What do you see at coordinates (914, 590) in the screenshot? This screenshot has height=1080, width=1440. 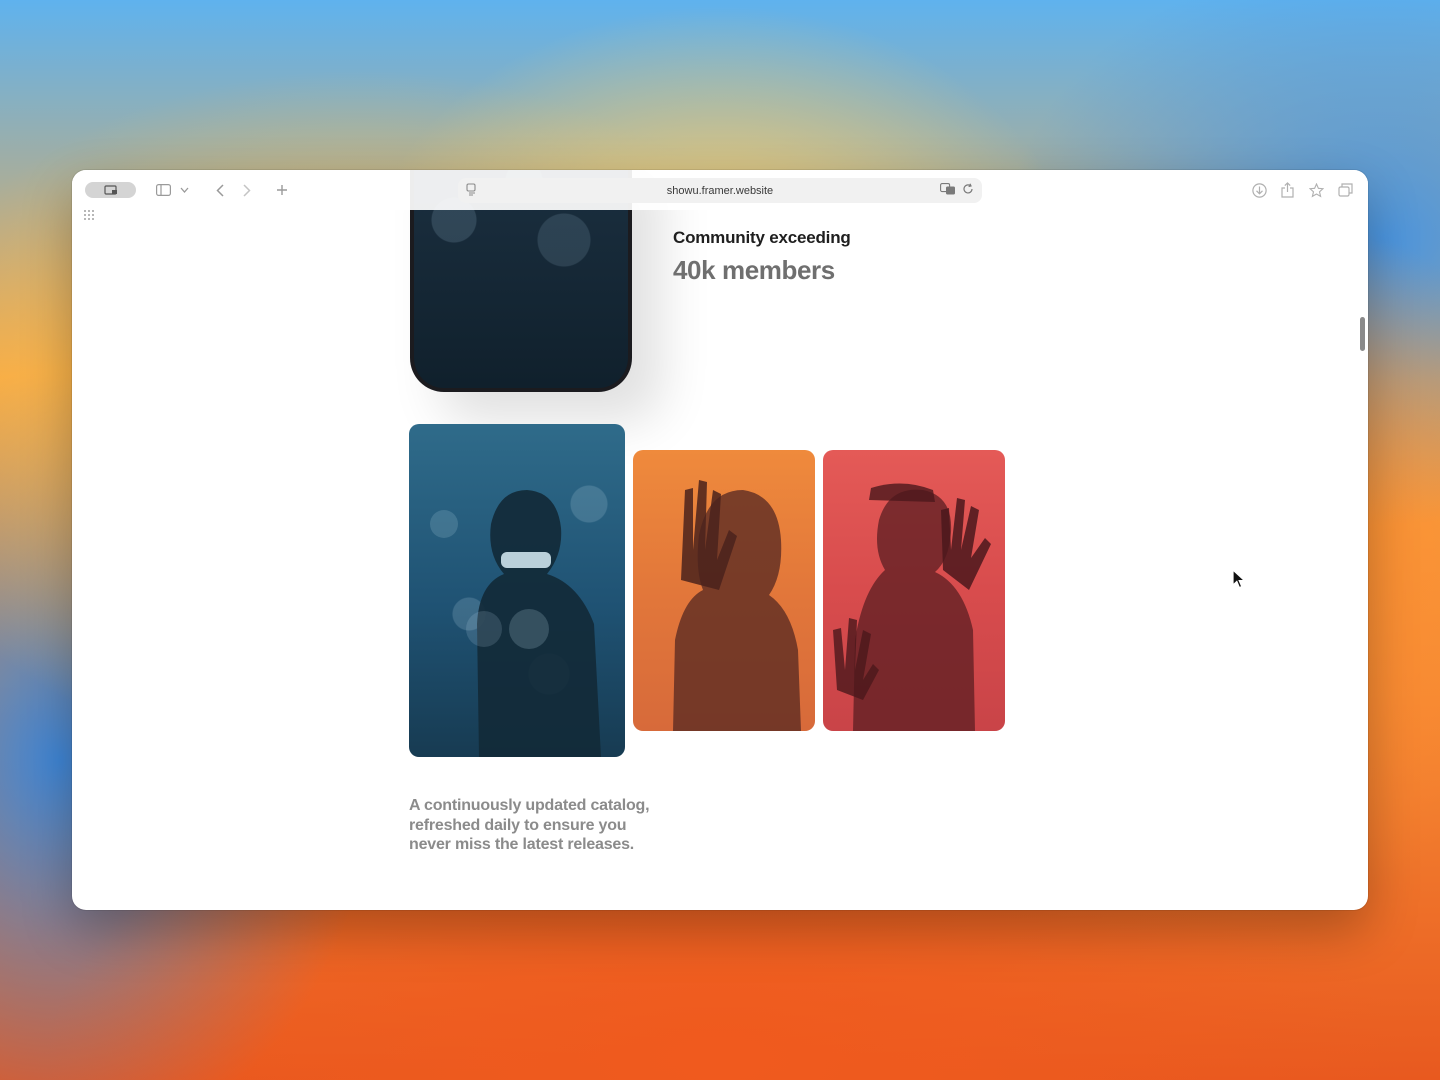 I see `photo-red-person` at bounding box center [914, 590].